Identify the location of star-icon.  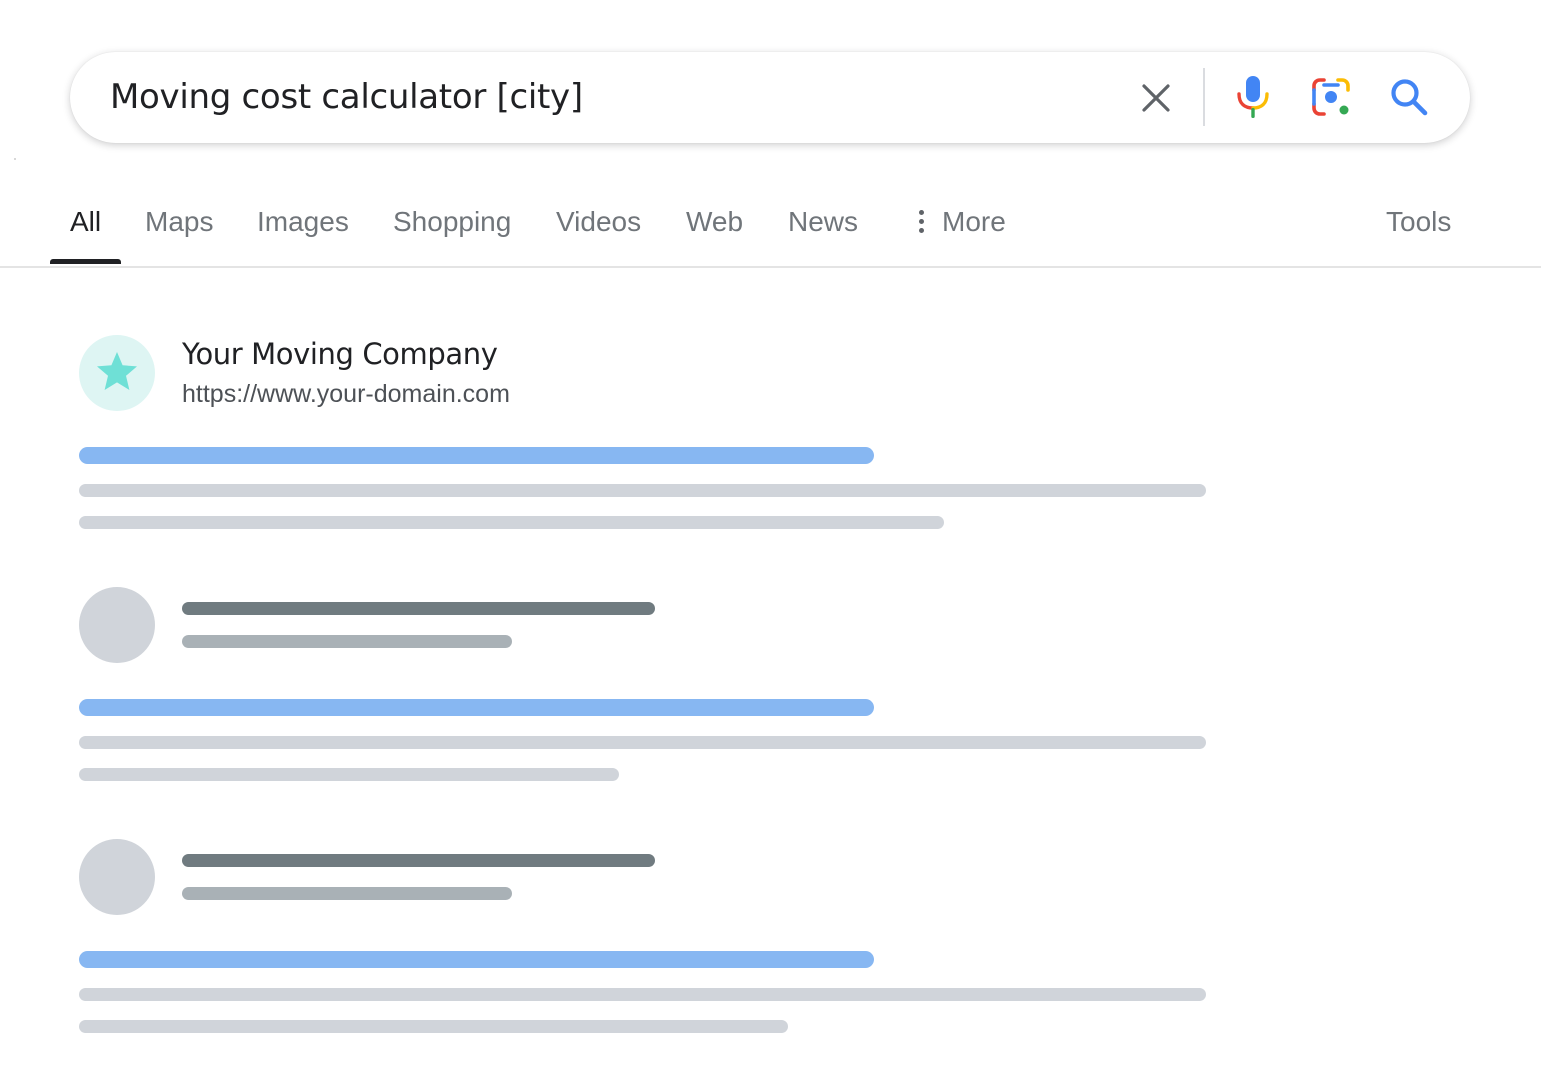
(117, 371).